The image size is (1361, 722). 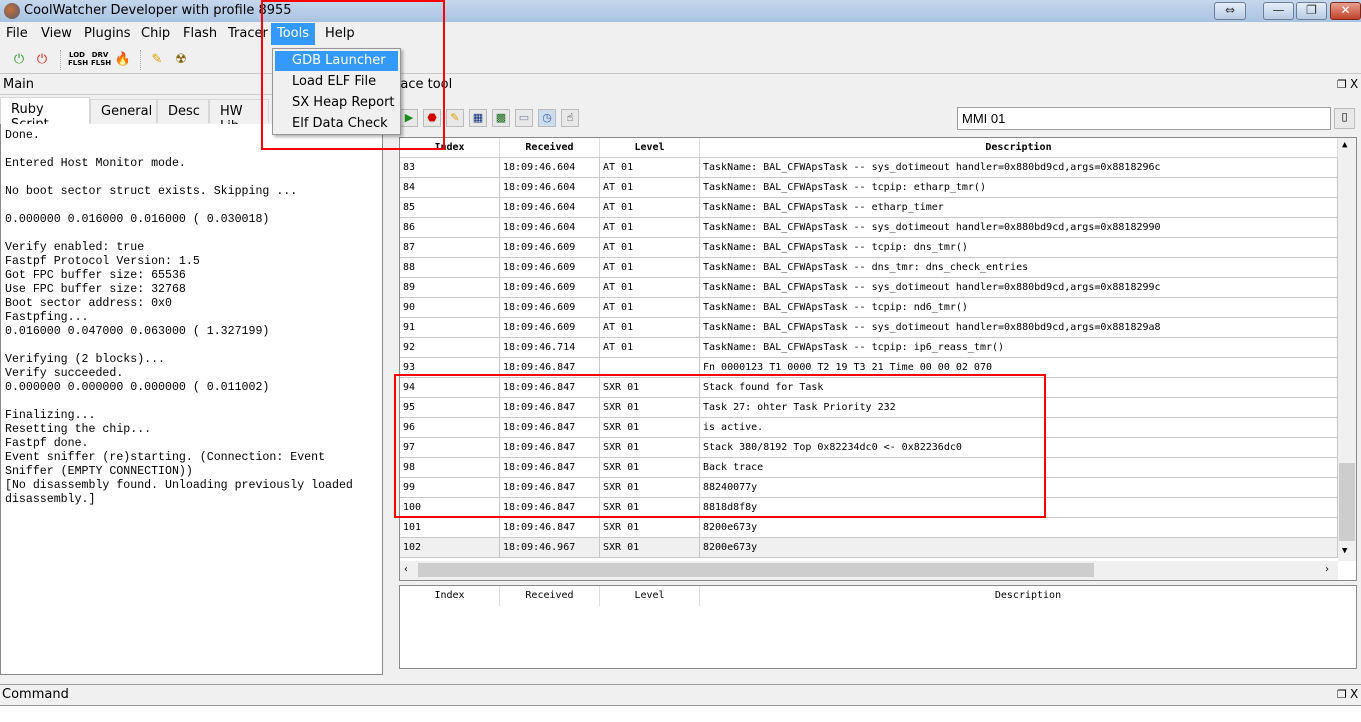 I want to click on menu-view: View, so click(x=56, y=33).